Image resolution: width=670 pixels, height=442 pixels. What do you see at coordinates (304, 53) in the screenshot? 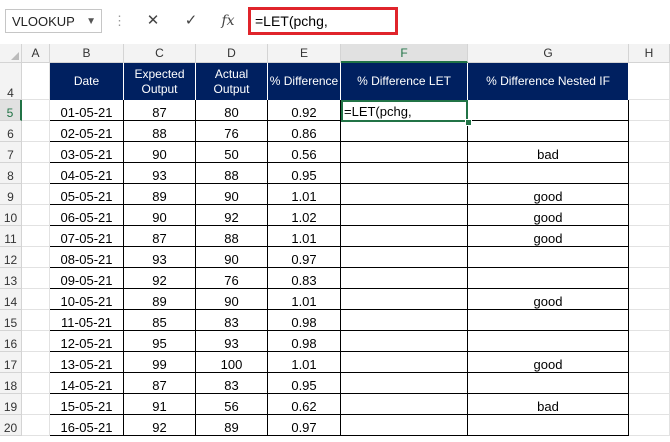
I see `column-header-e: E` at bounding box center [304, 53].